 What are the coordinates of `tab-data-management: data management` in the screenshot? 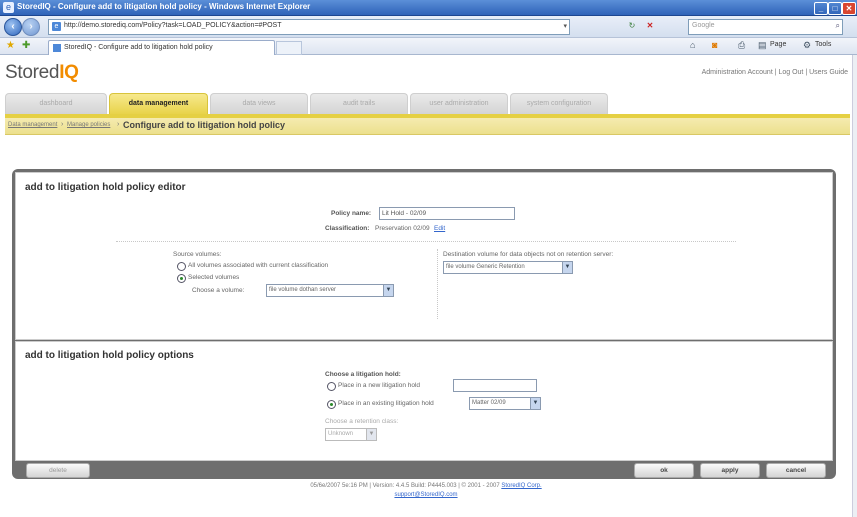 It's located at (158, 103).